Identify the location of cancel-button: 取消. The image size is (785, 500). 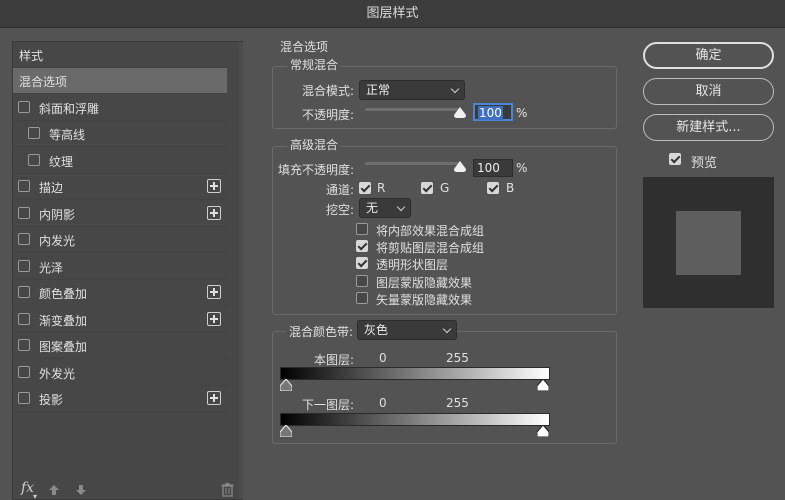
(708, 91).